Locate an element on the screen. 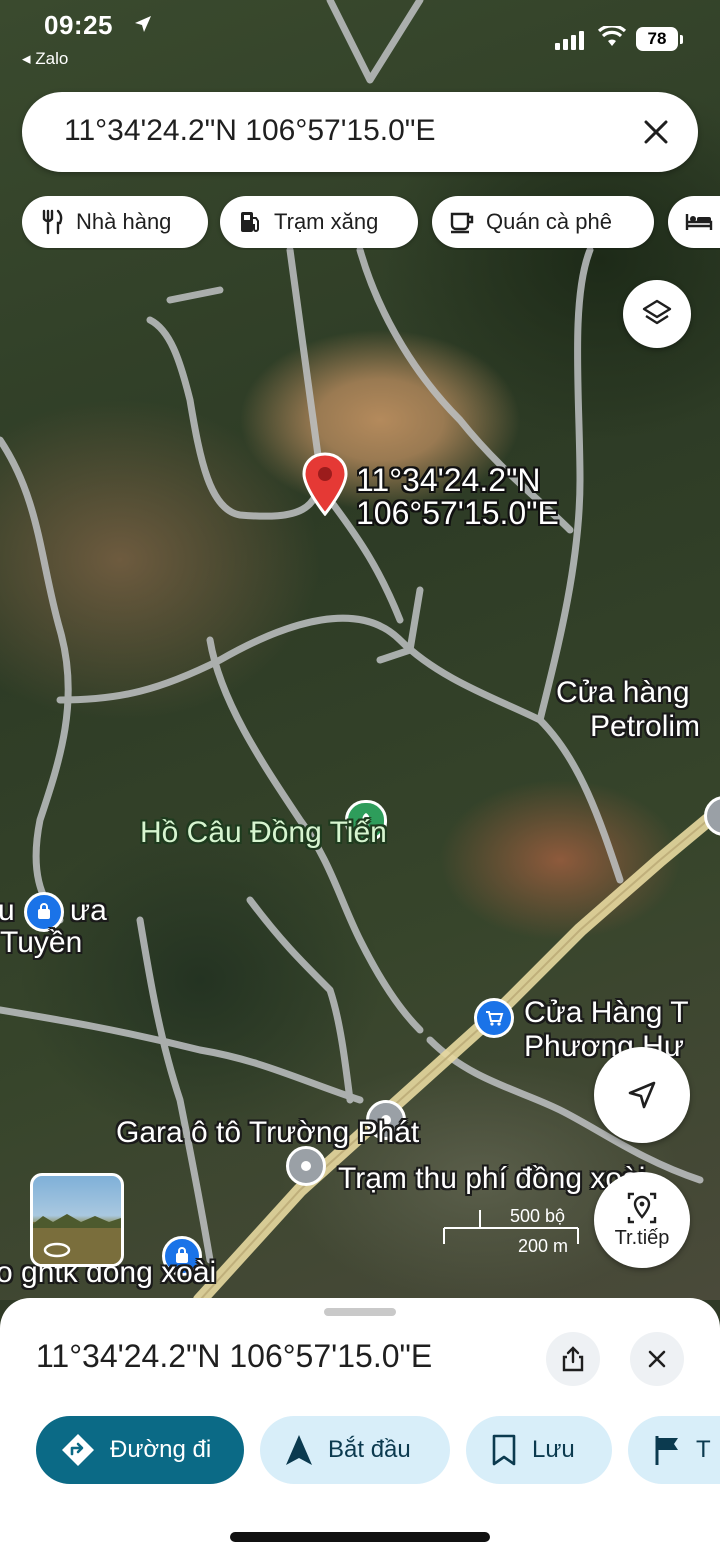 This screenshot has width=720, height=1558. location-arrow-icon is located at coordinates (143, 24).